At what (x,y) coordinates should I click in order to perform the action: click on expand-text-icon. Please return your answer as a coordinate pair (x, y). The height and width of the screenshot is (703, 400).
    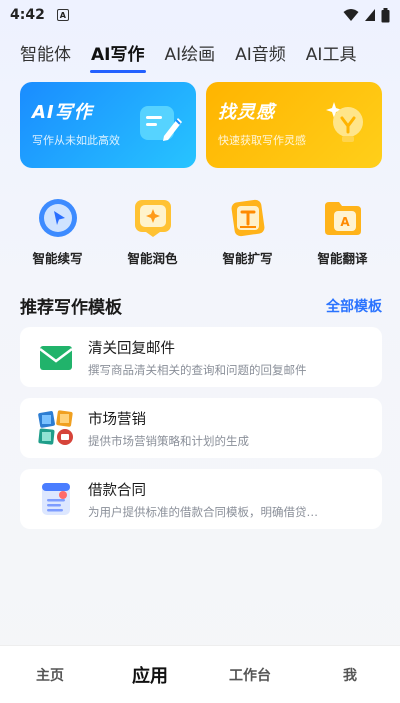
    Looking at the image, I should click on (248, 218).